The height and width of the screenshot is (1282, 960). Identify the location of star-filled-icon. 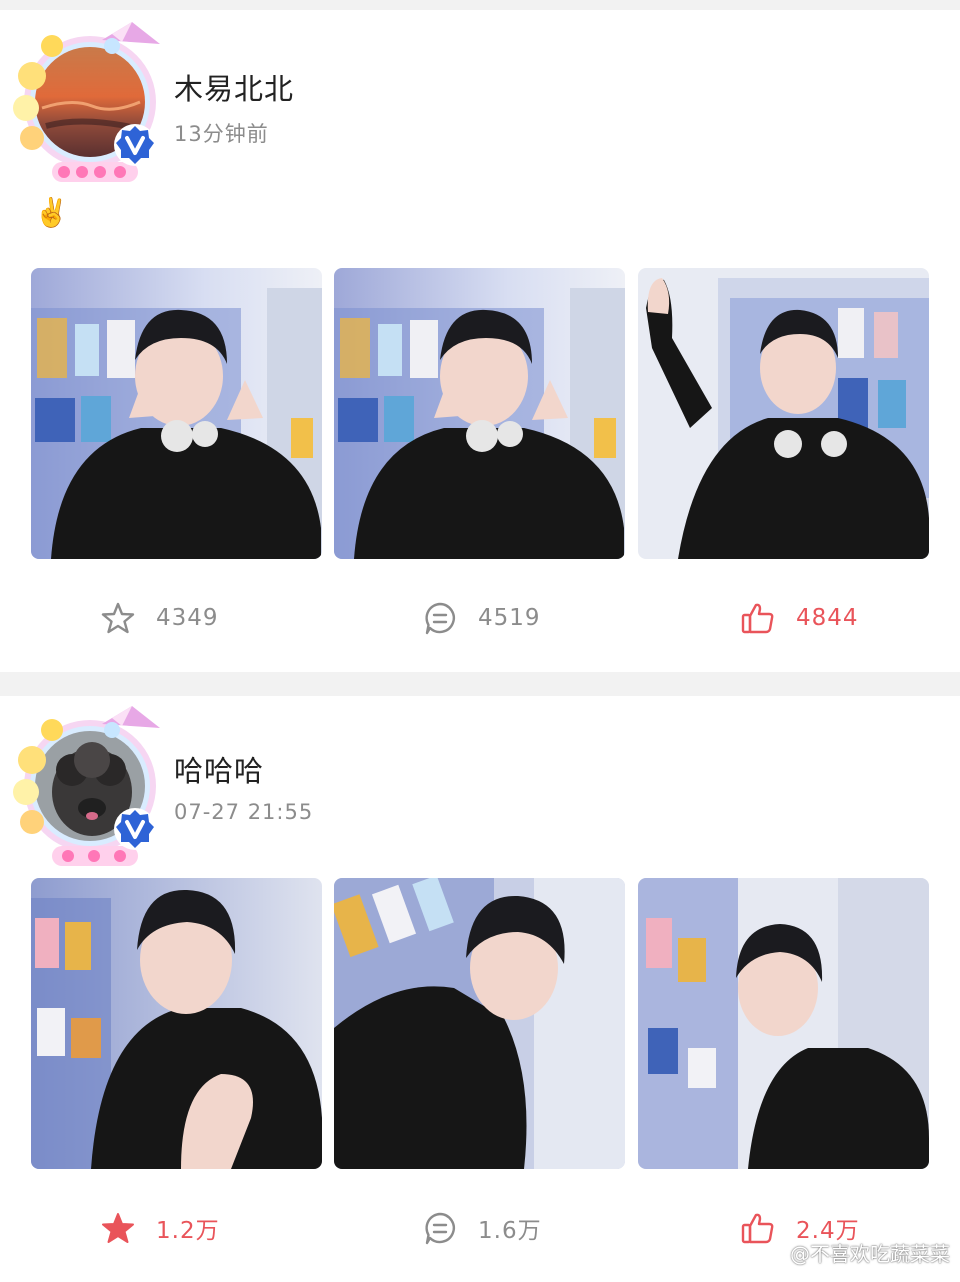
(118, 1228).